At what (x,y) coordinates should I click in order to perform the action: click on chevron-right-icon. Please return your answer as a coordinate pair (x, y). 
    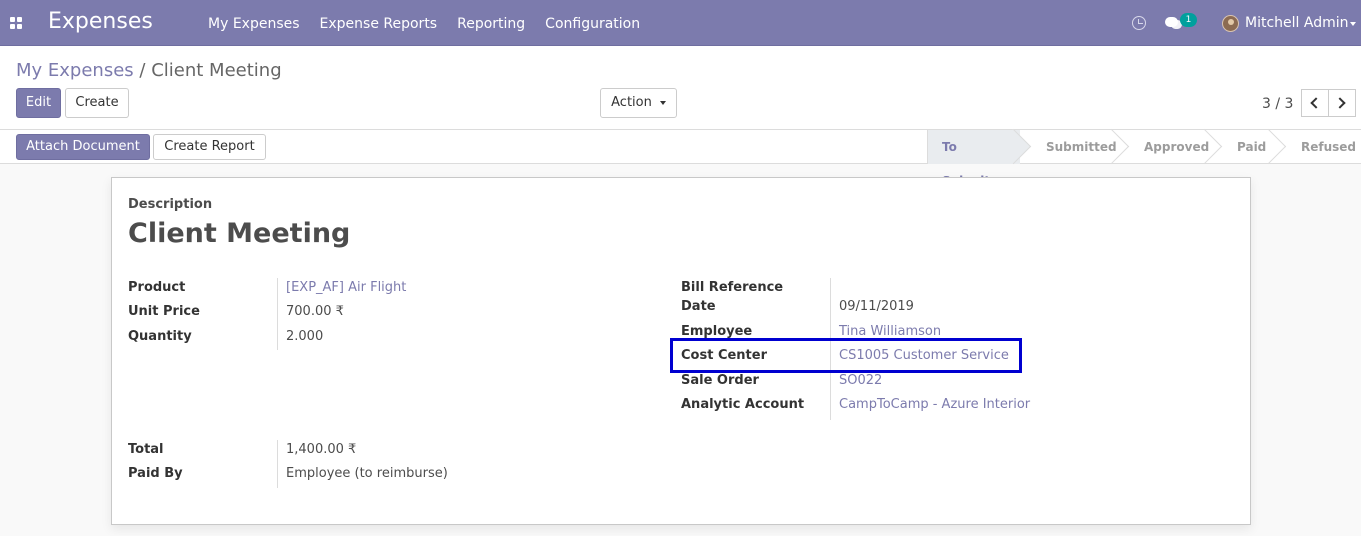
    Looking at the image, I should click on (1340, 103).